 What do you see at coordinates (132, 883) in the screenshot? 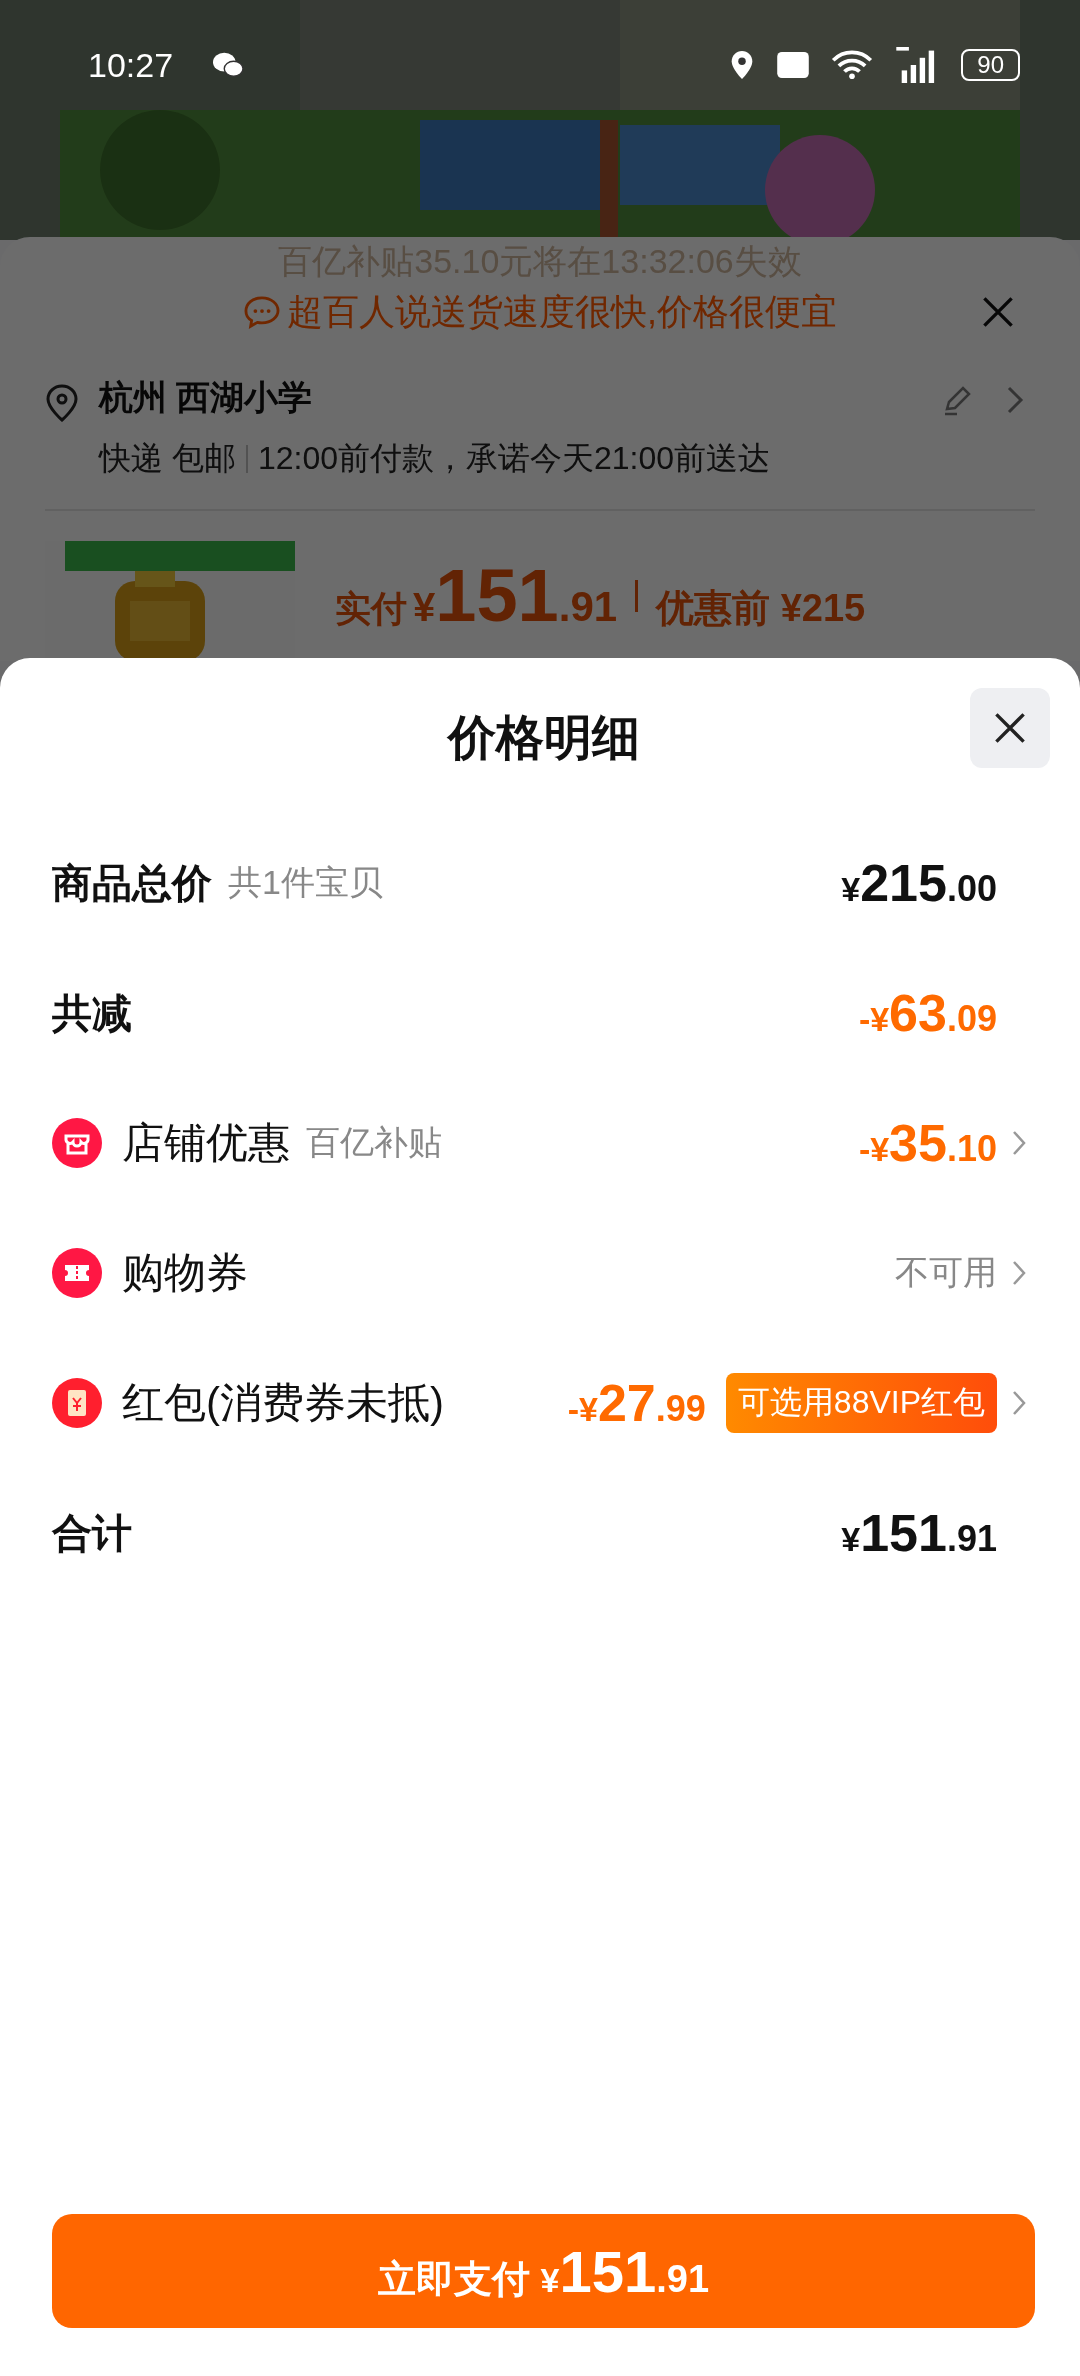
I see `row-label: 商品总价` at bounding box center [132, 883].